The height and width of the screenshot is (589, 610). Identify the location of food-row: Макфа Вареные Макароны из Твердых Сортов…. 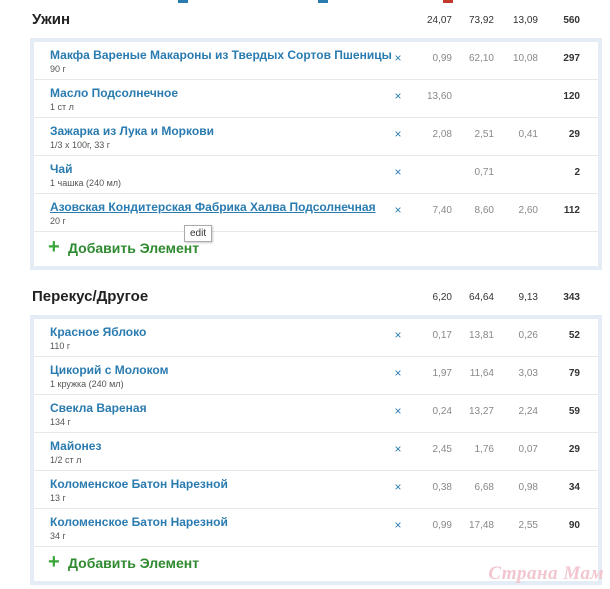
(316, 61).